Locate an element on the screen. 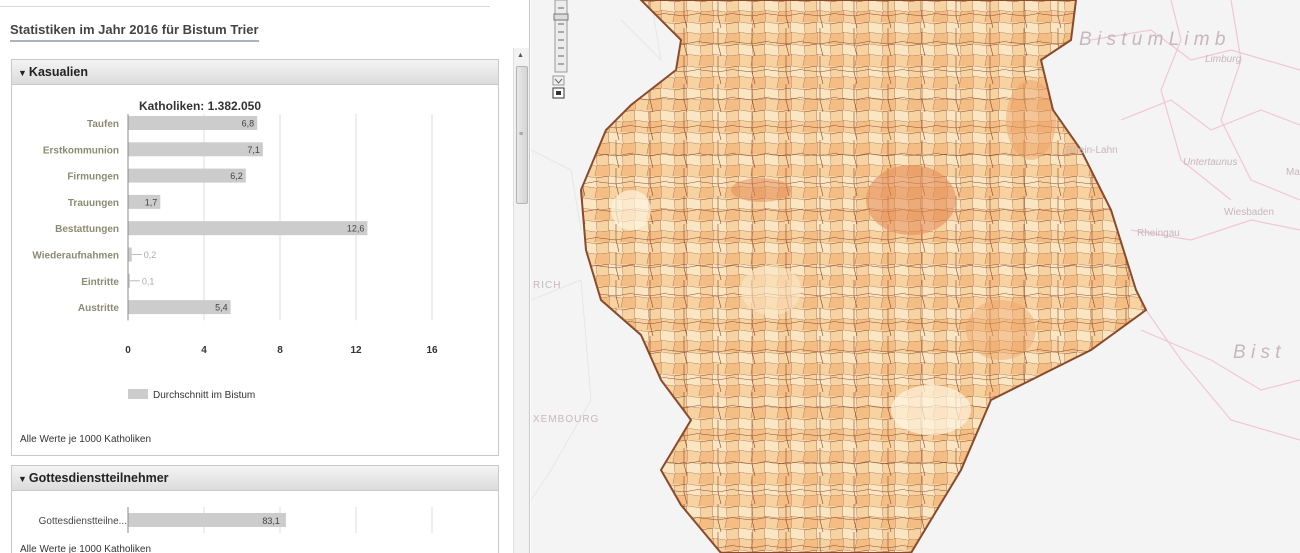  category-label: Firmungen is located at coordinates (93, 177).